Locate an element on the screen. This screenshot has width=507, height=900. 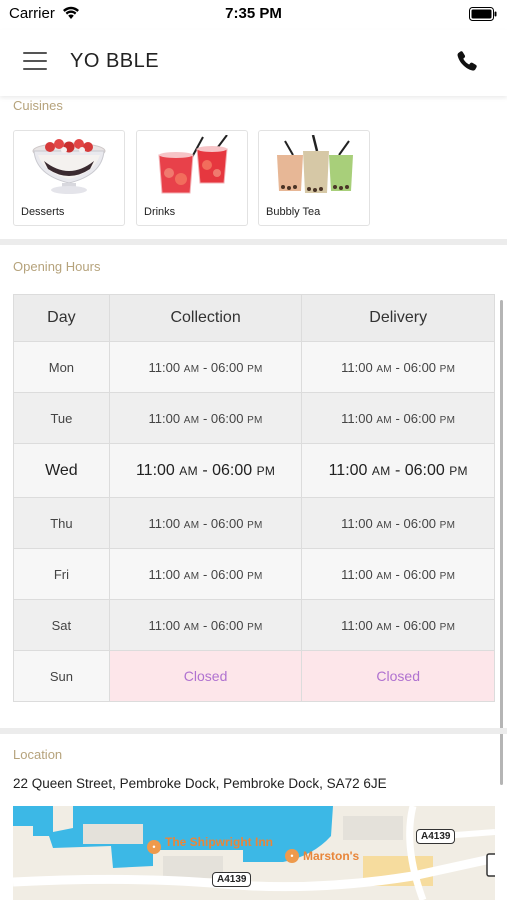
status-bar: Carrier 7:35 PM is located at coordinates (253, 15).